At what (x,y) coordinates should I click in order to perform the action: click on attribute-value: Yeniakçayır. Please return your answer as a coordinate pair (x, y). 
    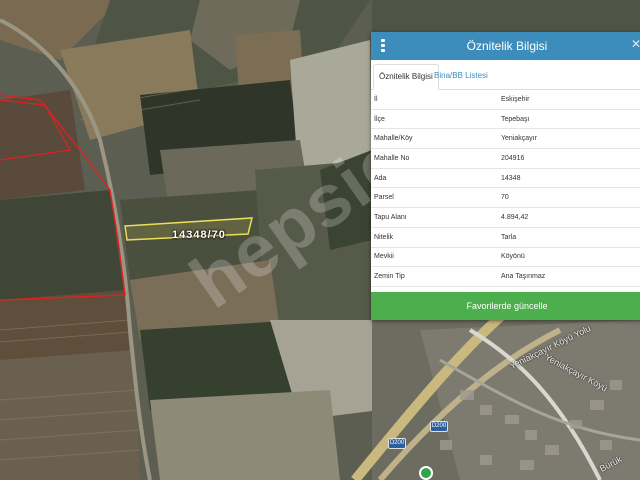
    Looking at the image, I should click on (570, 138).